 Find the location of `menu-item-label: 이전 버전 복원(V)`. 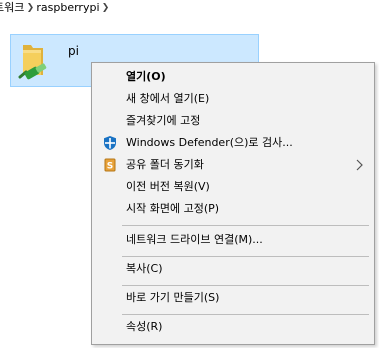

menu-item-label: 이전 버전 복원(V) is located at coordinates (168, 186).